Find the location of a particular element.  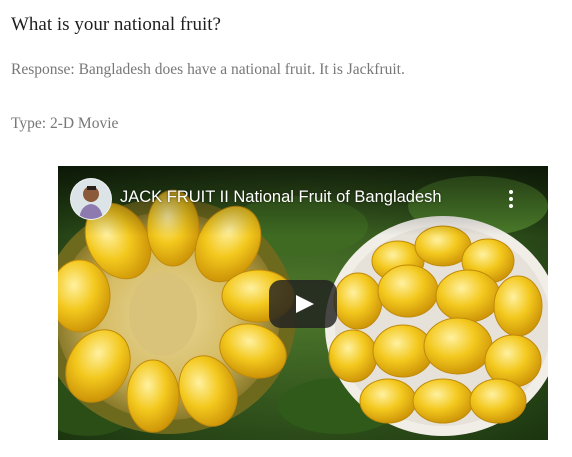

channel-avatar-icon is located at coordinates (91, 199).